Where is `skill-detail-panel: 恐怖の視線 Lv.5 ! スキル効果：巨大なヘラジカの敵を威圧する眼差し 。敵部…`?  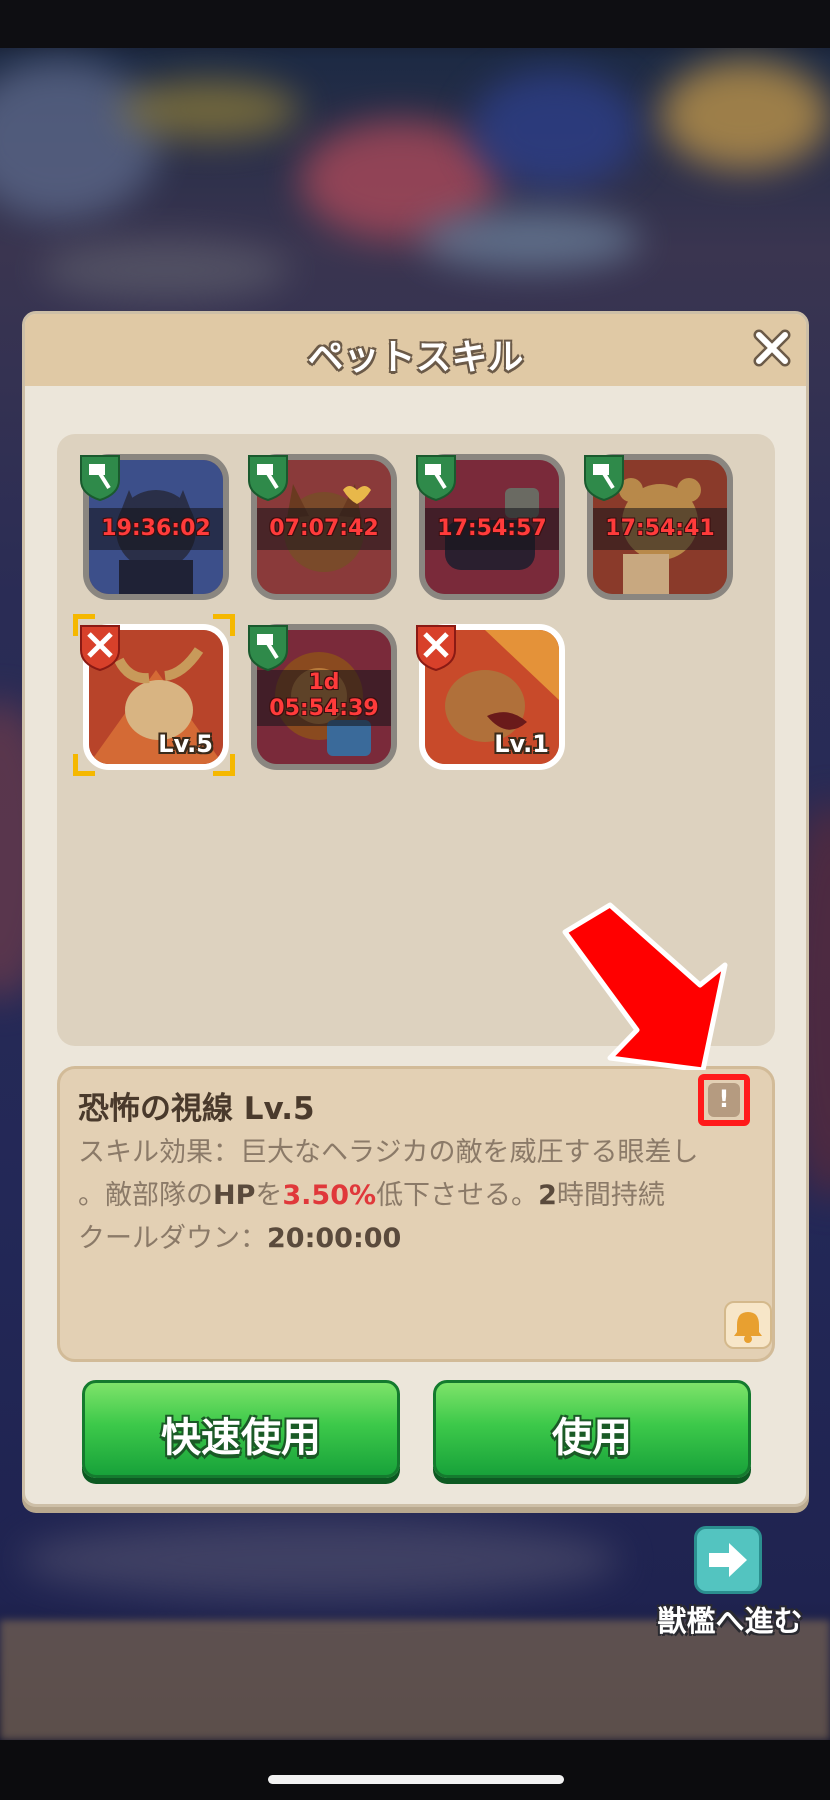
skill-detail-panel: 恐怖の視線 Lv.5 ! スキル効果：巨大なヘラジカの敵を威圧する眼差し 。敵部… is located at coordinates (416, 1214).